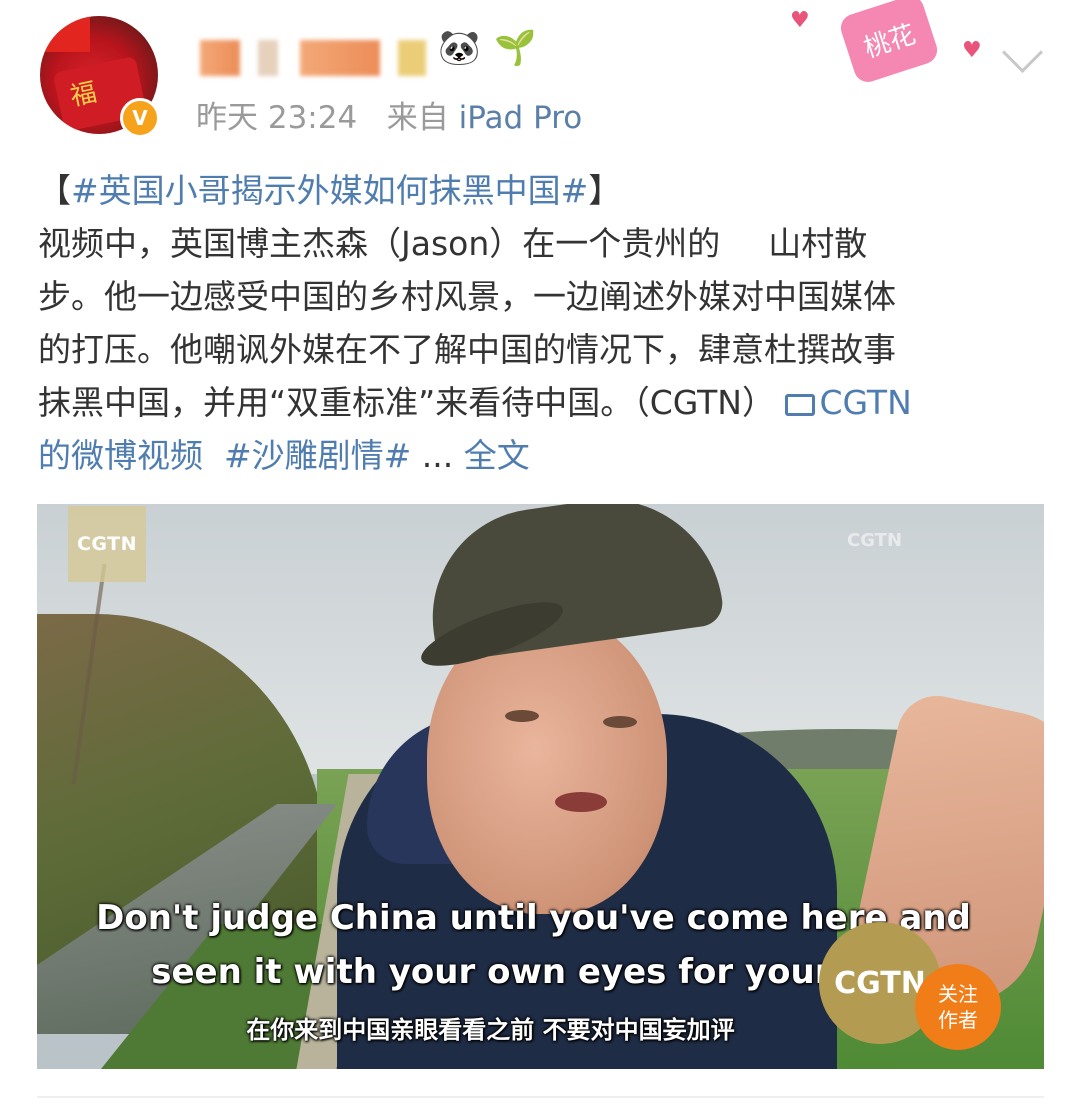  I want to click on hashtag-link: #沙雕剧情#, so click(317, 455).